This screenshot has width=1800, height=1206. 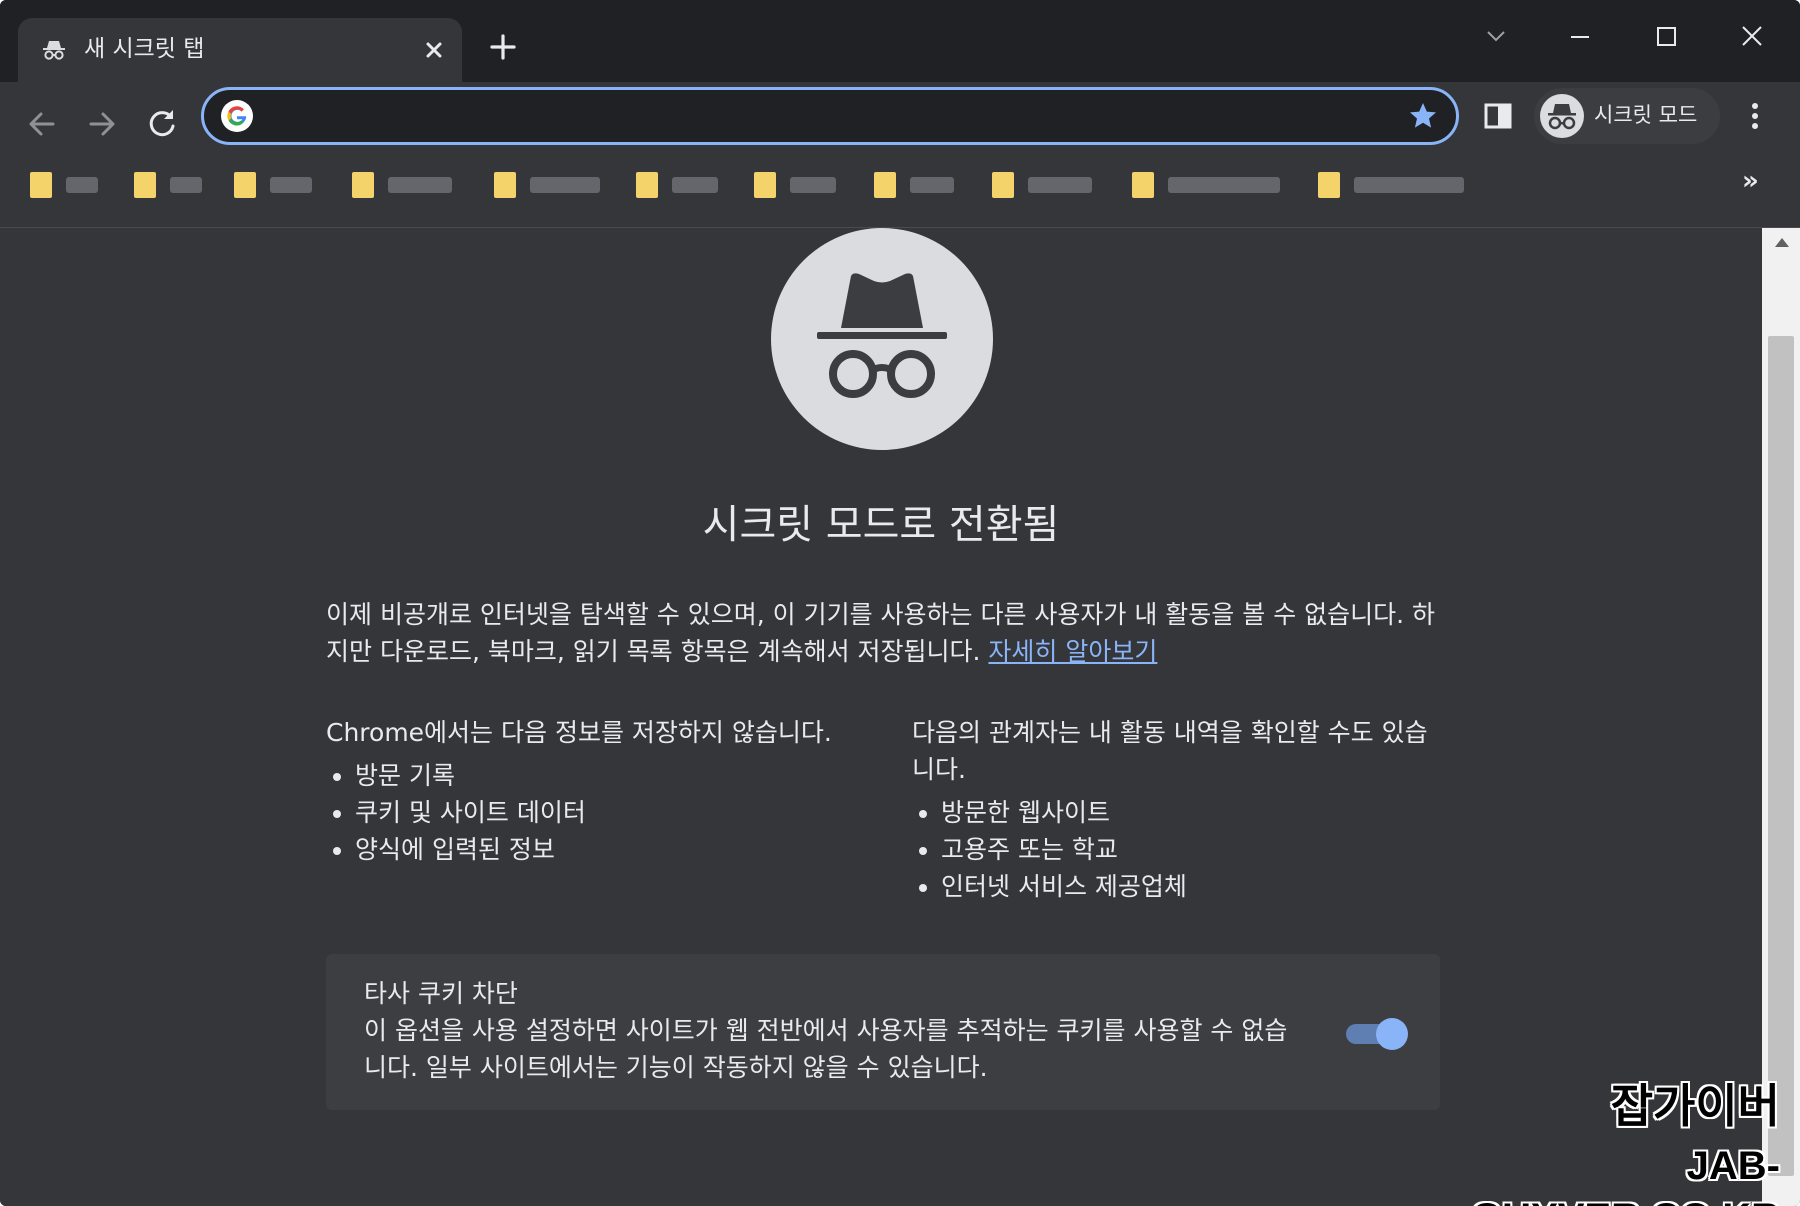 What do you see at coordinates (1562, 116) in the screenshot?
I see `incognito-avatar-icon` at bounding box center [1562, 116].